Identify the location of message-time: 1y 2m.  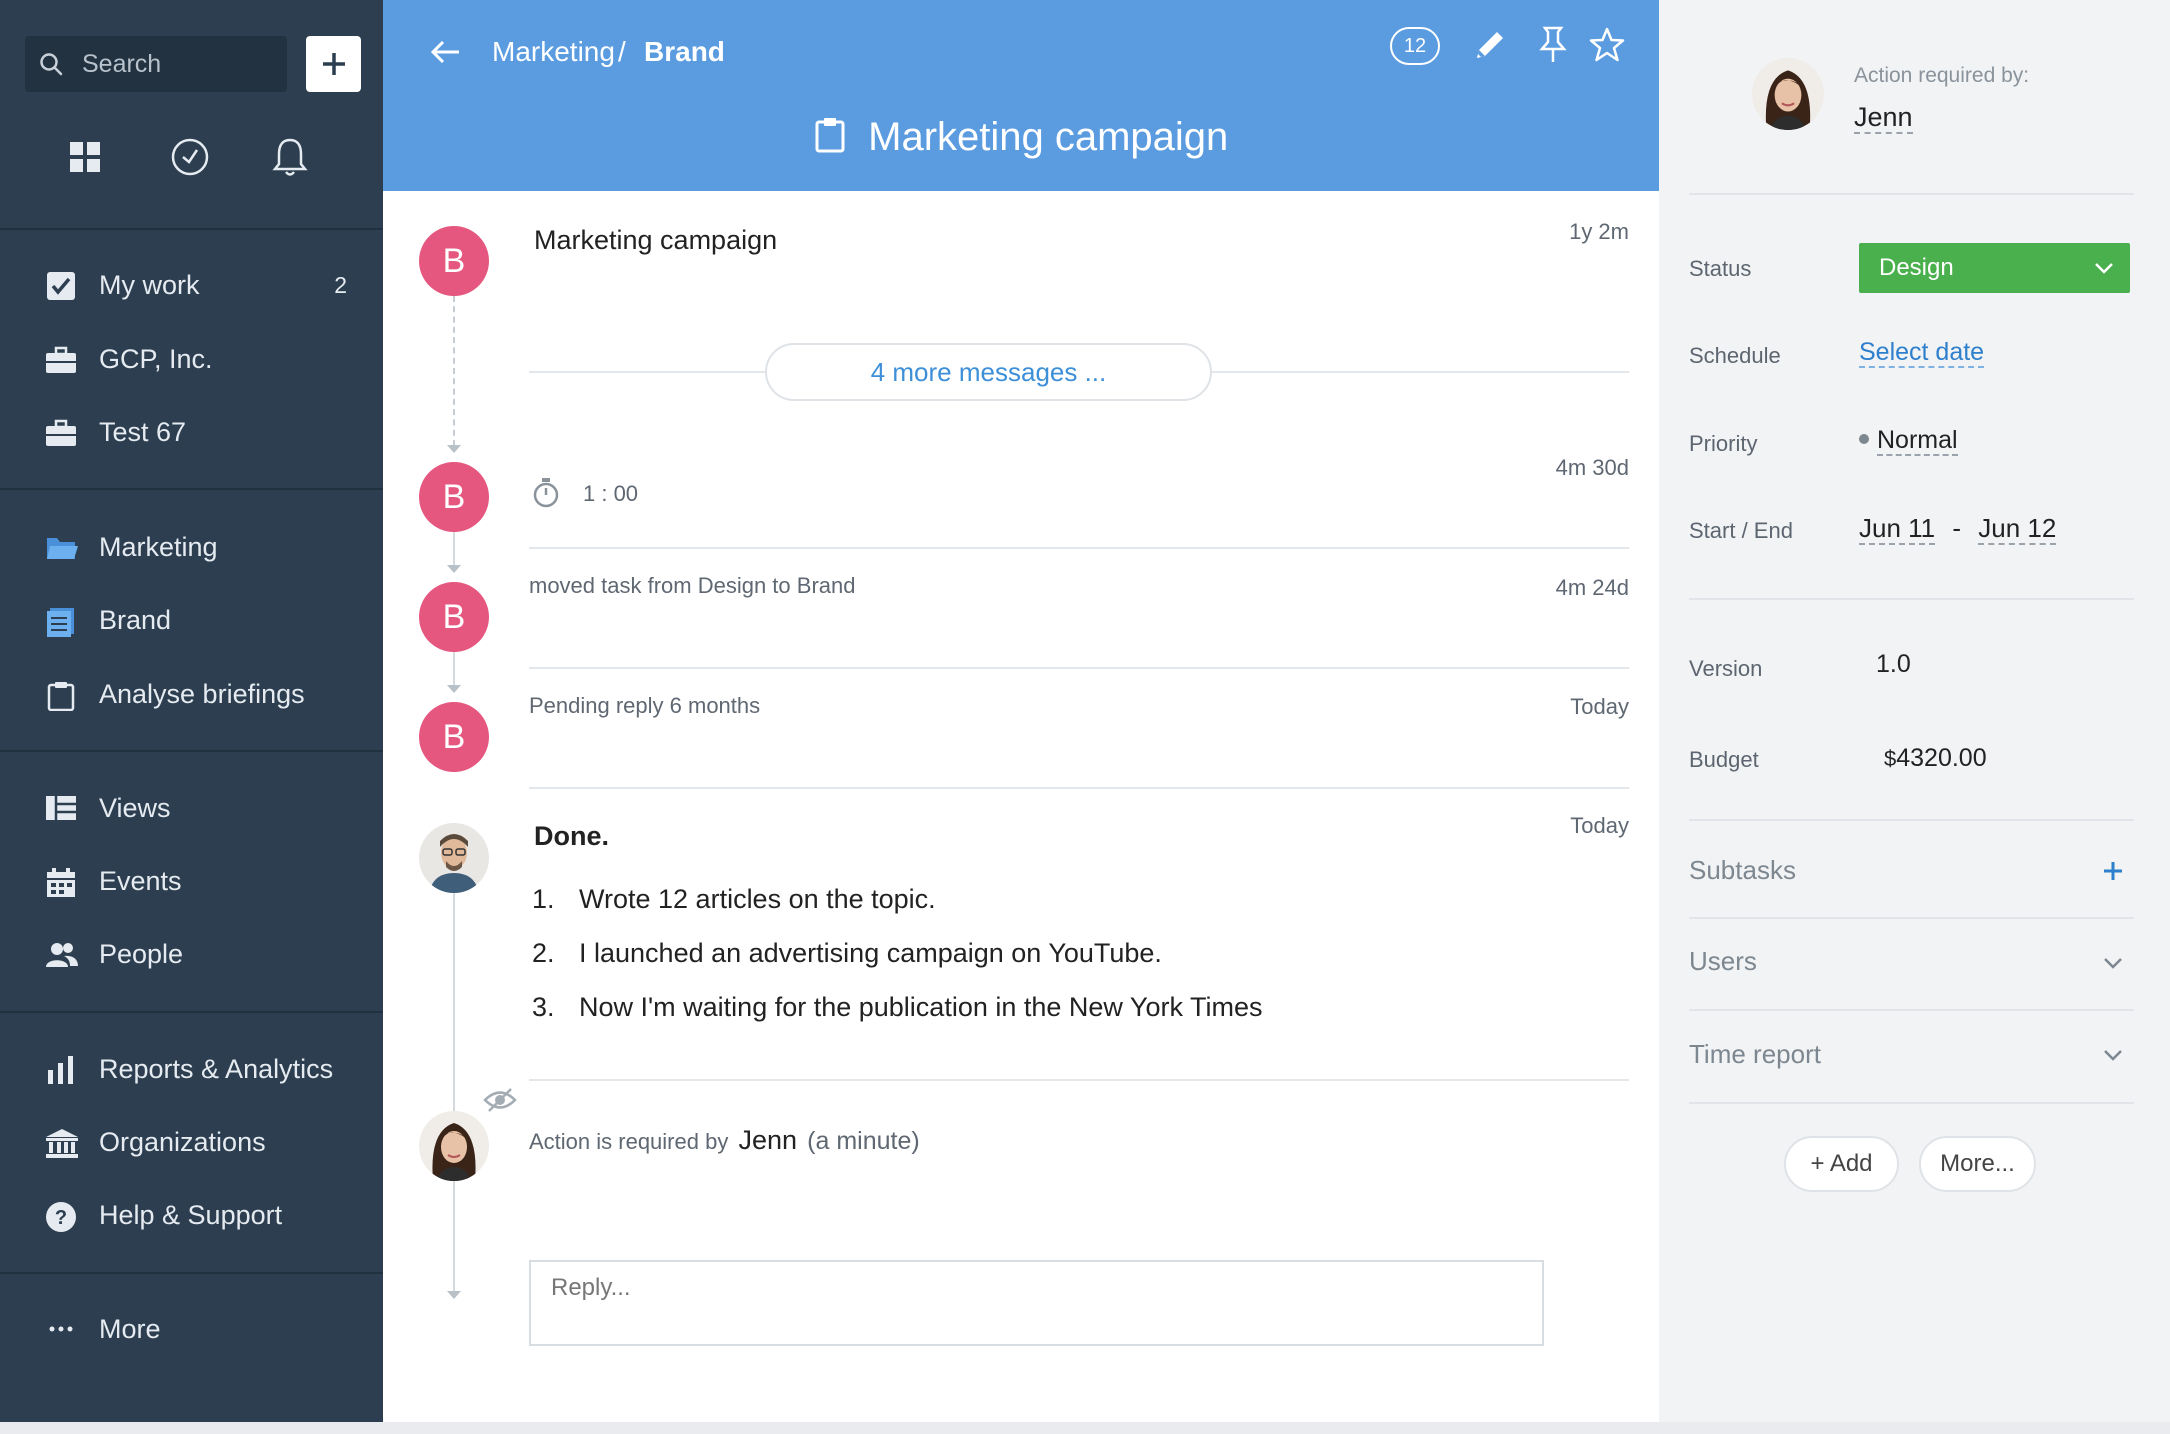
(1599, 231).